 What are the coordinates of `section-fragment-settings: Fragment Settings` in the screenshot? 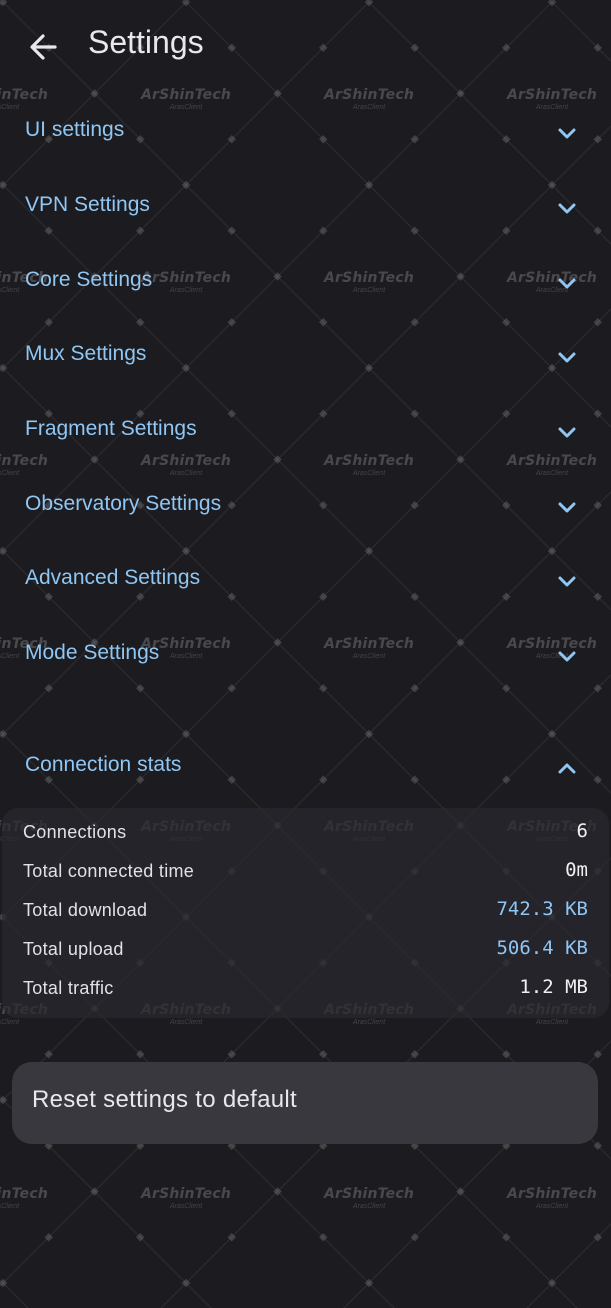 It's located at (305, 433).